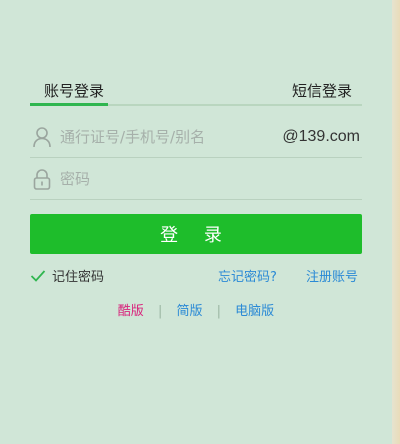 The height and width of the screenshot is (444, 400). I want to click on tab-sms-login: 短信登录, so click(322, 90).